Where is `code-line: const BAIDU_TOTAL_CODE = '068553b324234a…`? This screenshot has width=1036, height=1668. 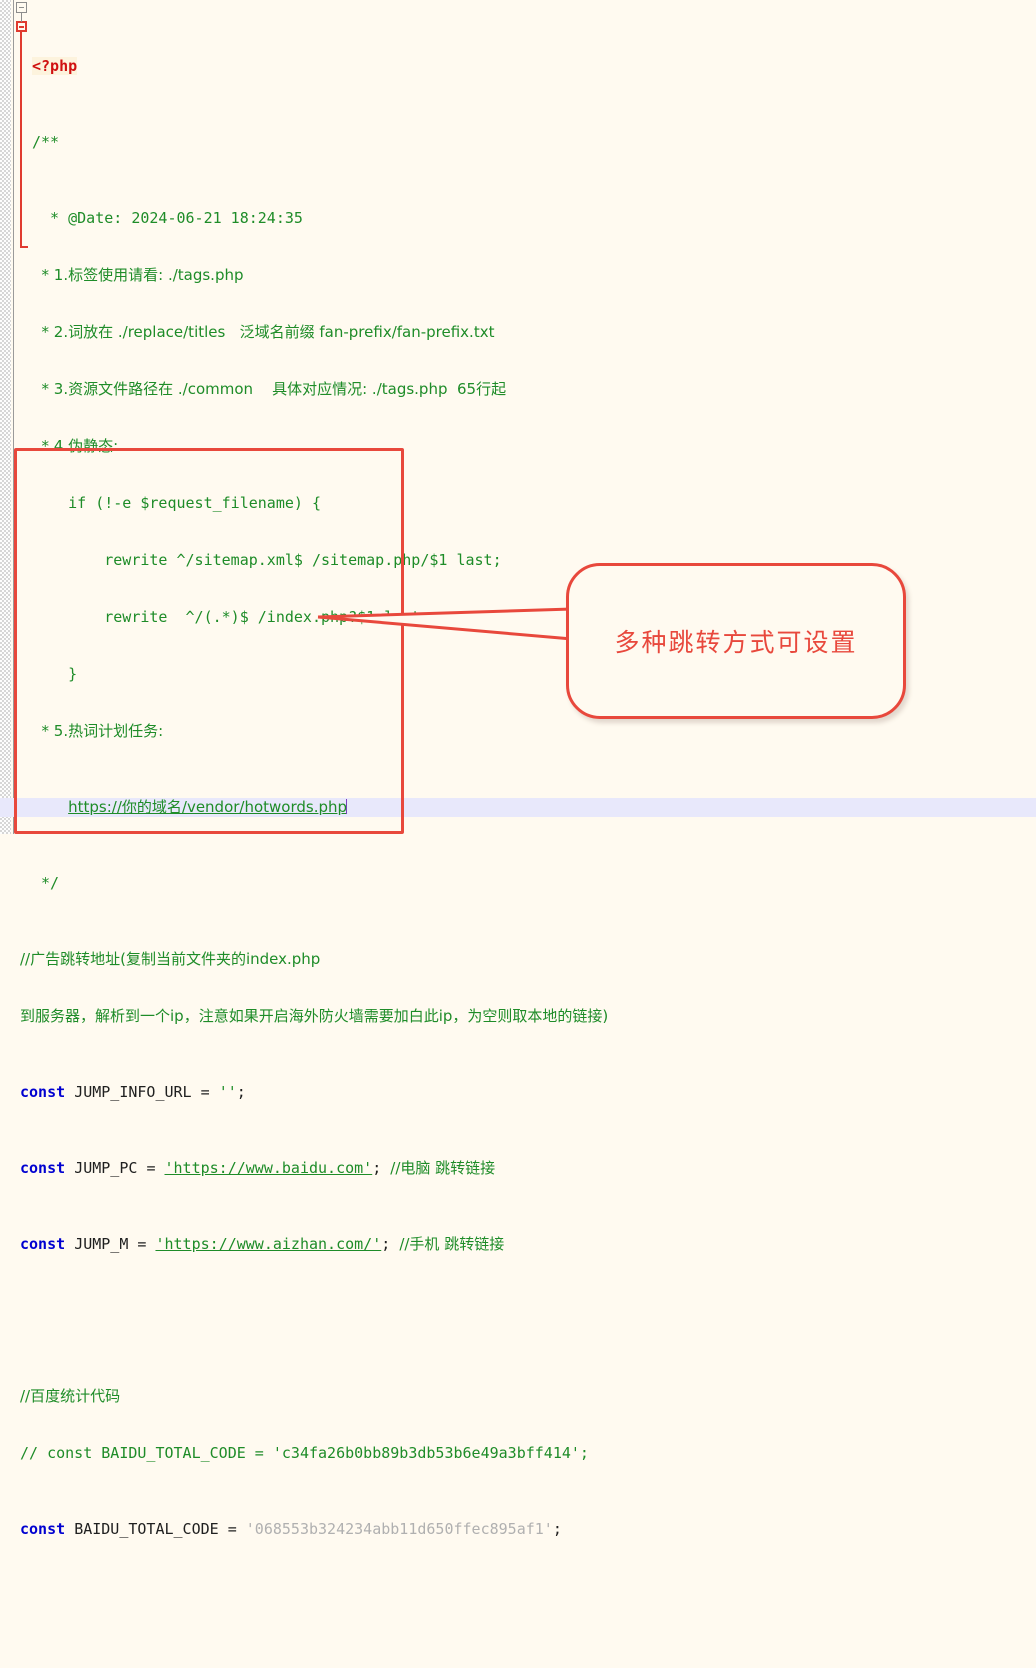 code-line: const BAIDU_TOTAL_CODE = '068553b324234a… is located at coordinates (518, 1529).